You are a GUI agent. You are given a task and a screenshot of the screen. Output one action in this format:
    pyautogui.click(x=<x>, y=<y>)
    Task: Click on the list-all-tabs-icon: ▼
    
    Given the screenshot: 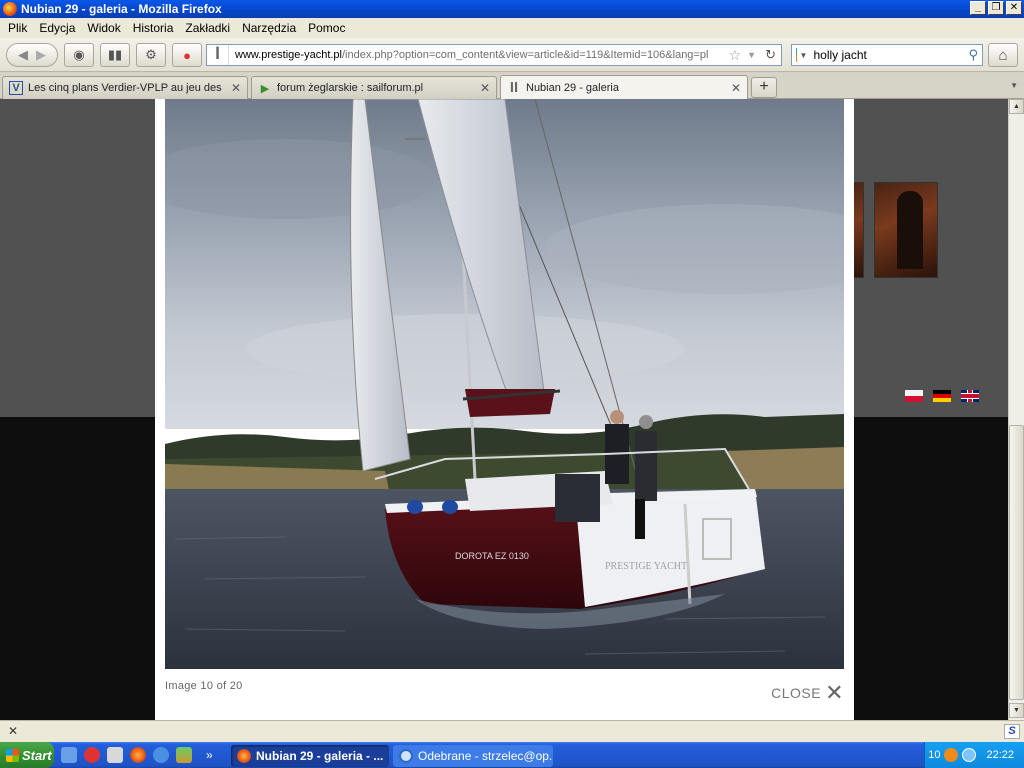 What is the action you would take?
    pyautogui.click(x=1014, y=85)
    